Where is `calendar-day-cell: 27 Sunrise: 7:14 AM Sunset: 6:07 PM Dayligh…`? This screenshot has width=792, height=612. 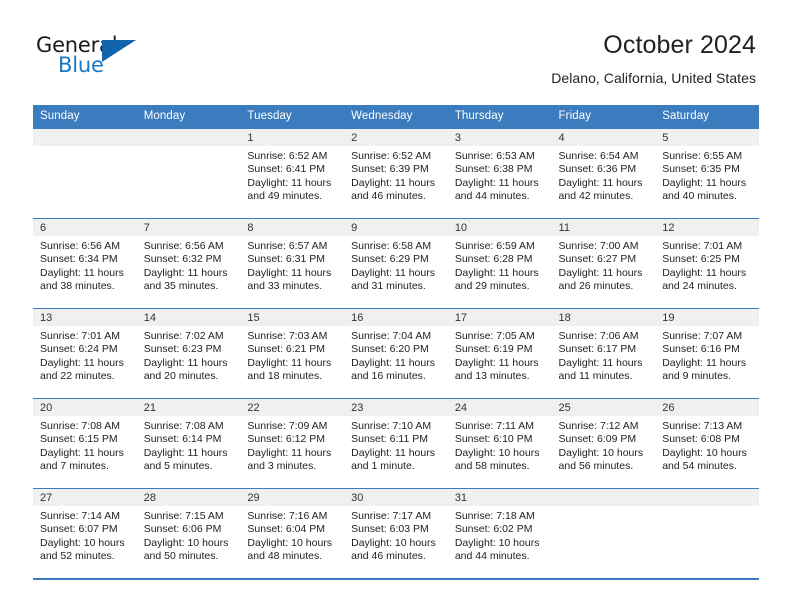 calendar-day-cell: 27 Sunrise: 7:14 AM Sunset: 6:07 PM Dayligh… is located at coordinates (85, 534).